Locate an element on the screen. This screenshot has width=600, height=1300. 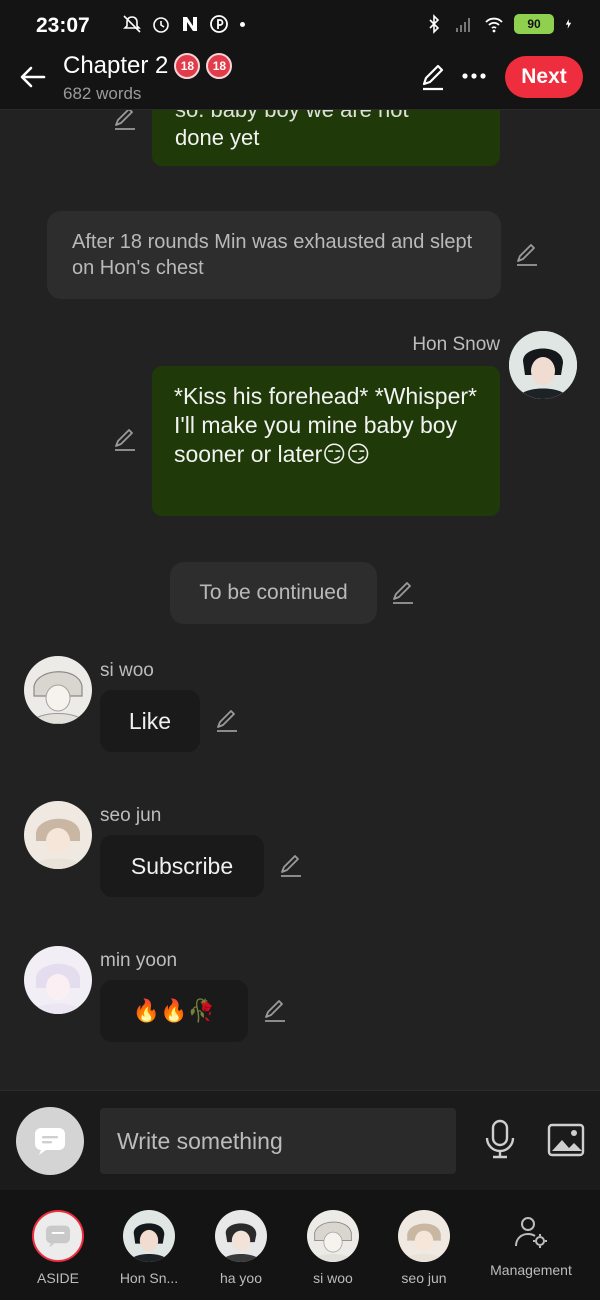
more-options-icon is located at coordinates (474, 76).